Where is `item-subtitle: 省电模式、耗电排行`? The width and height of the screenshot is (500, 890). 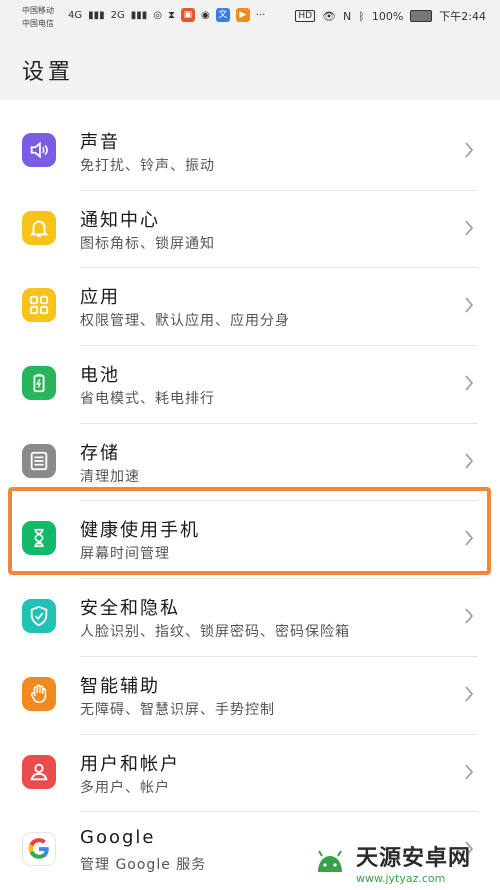 item-subtitle: 省电模式、耗电排行 is located at coordinates (147, 399).